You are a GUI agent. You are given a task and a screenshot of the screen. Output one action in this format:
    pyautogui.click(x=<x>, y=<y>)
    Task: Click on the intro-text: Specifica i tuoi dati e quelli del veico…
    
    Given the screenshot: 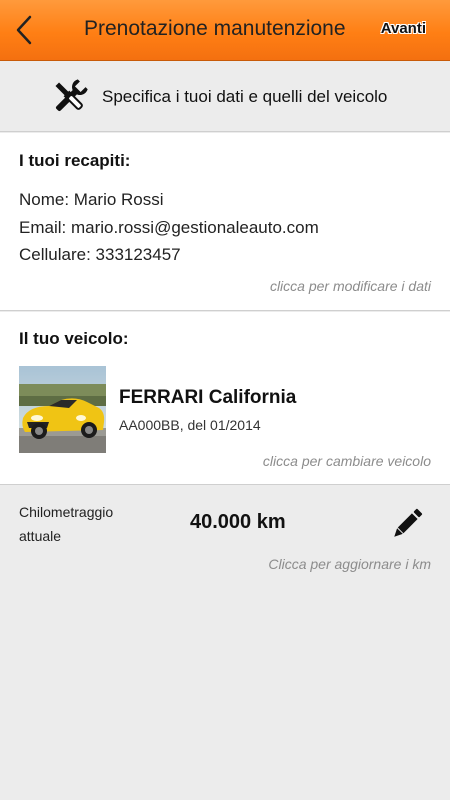 What is the action you would take?
    pyautogui.click(x=245, y=96)
    